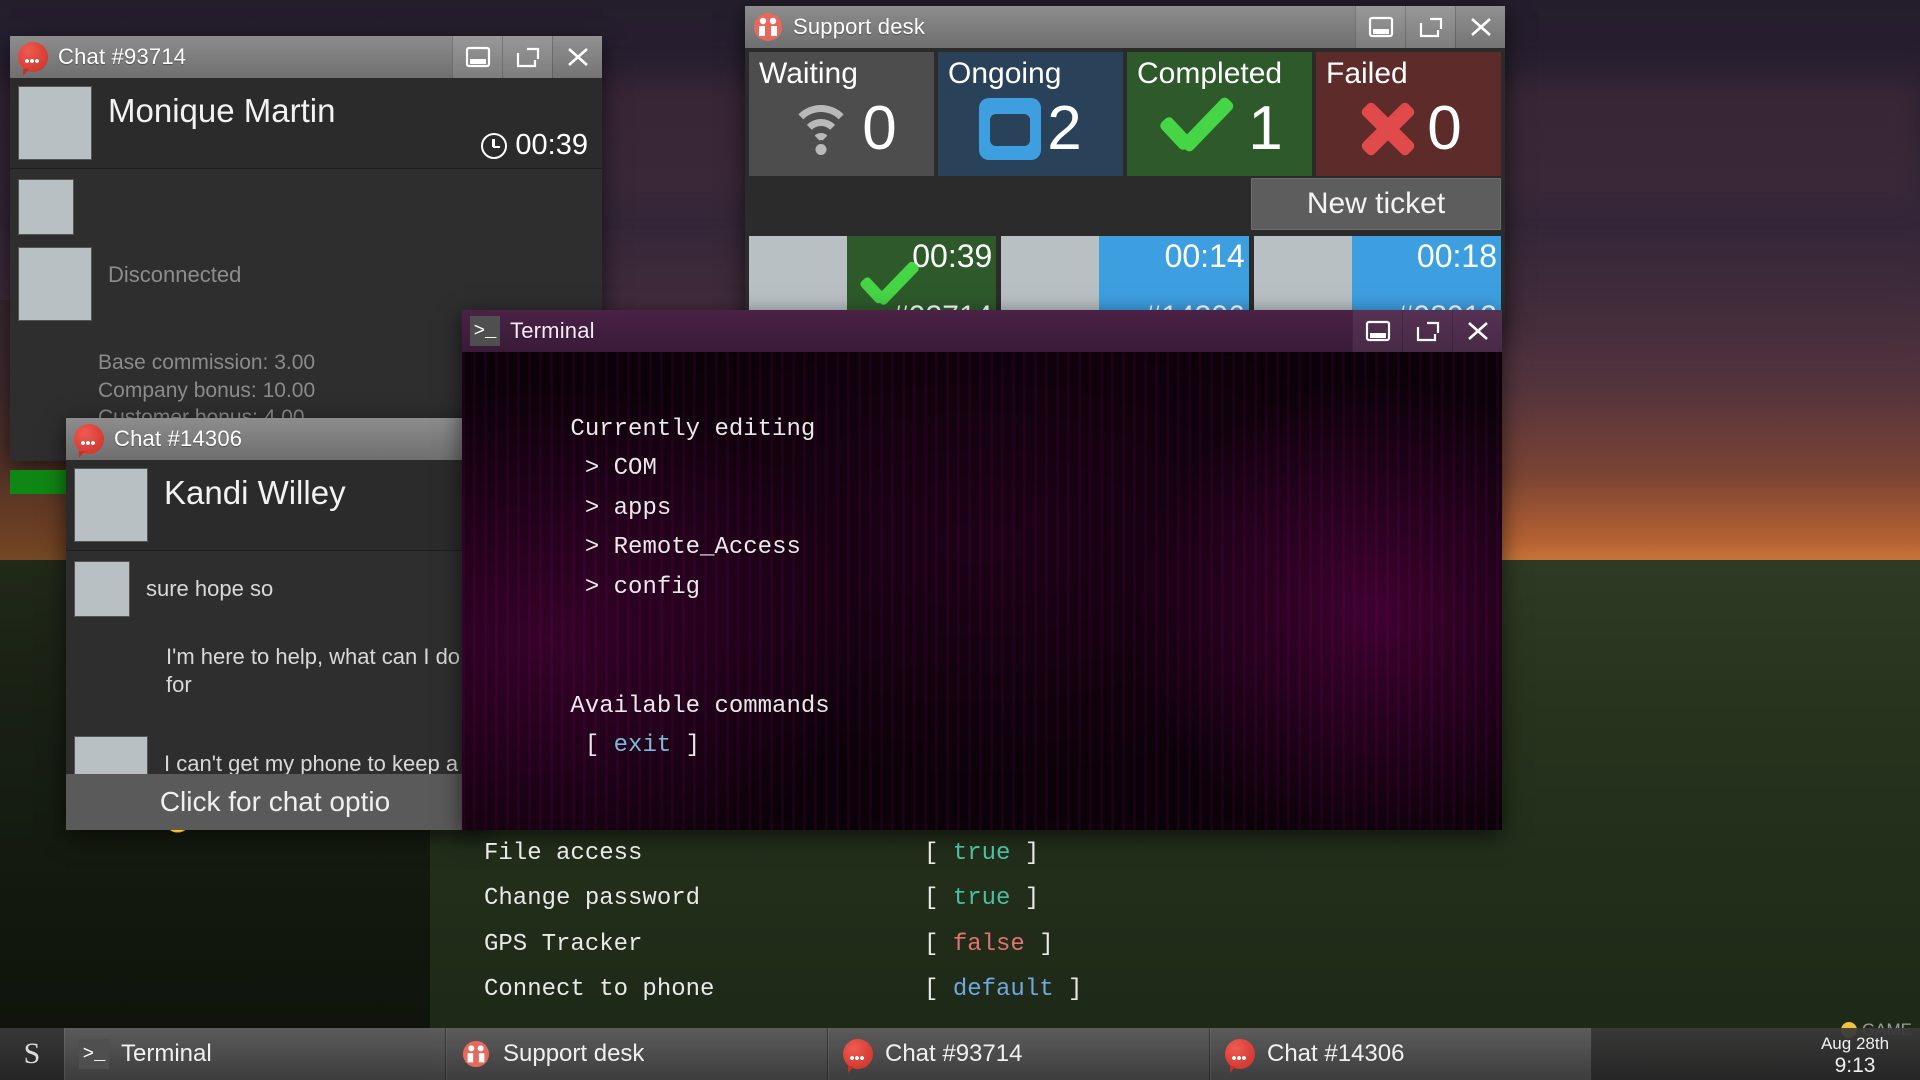  I want to click on ticket-time: 00:14, so click(1204, 255).